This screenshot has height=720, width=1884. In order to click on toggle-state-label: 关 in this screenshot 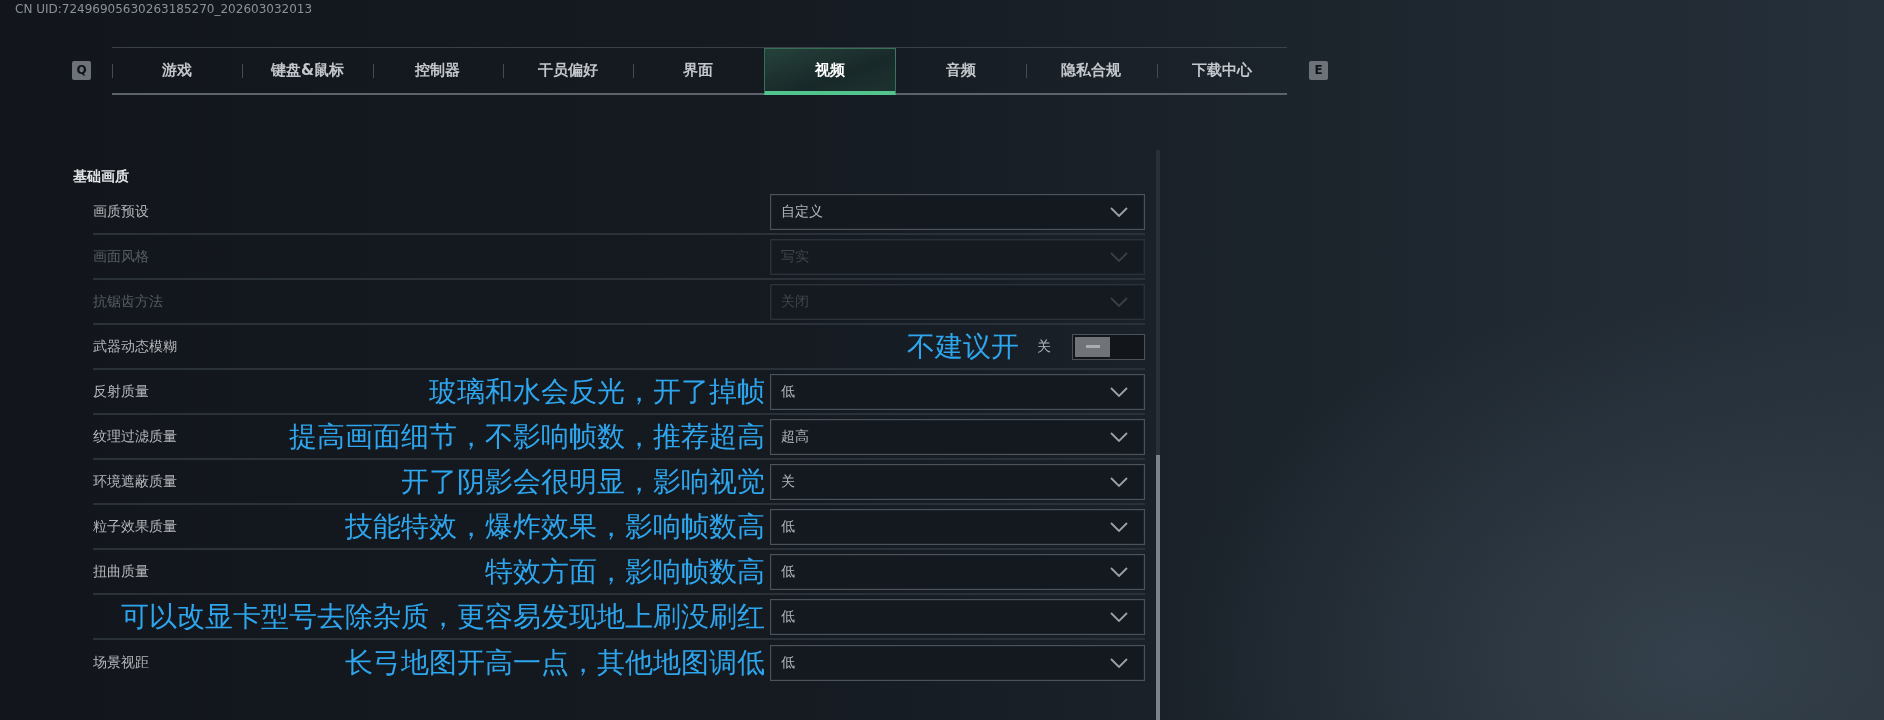, I will do `click(1044, 346)`.